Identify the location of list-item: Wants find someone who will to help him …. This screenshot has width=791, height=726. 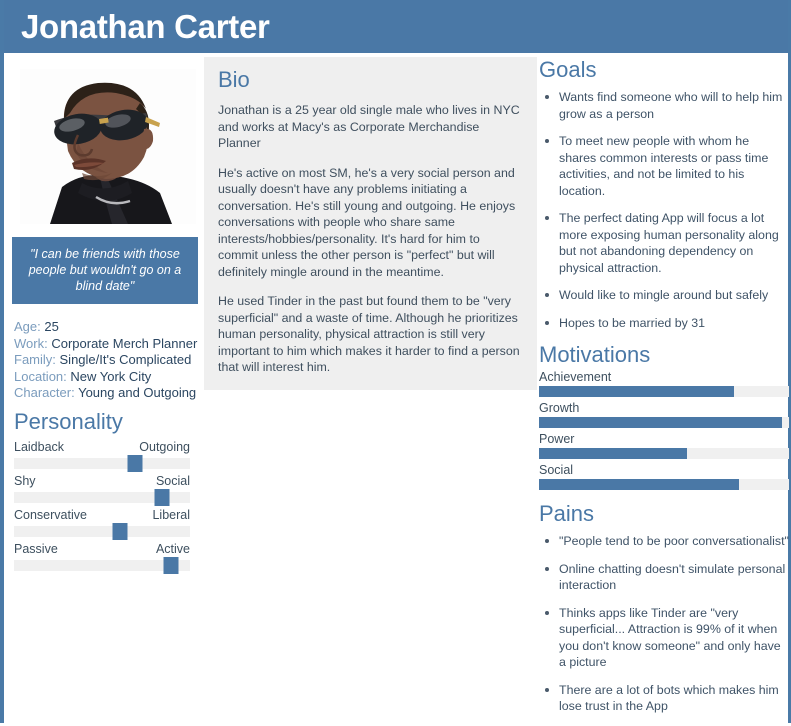
(664, 105).